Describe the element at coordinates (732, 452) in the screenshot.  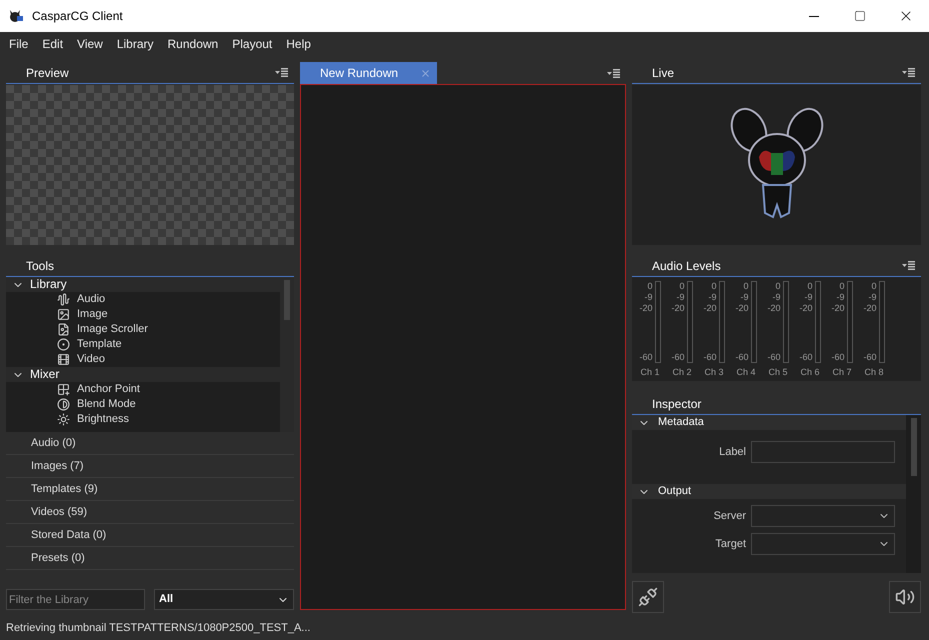
I see `field-label: Label` at that location.